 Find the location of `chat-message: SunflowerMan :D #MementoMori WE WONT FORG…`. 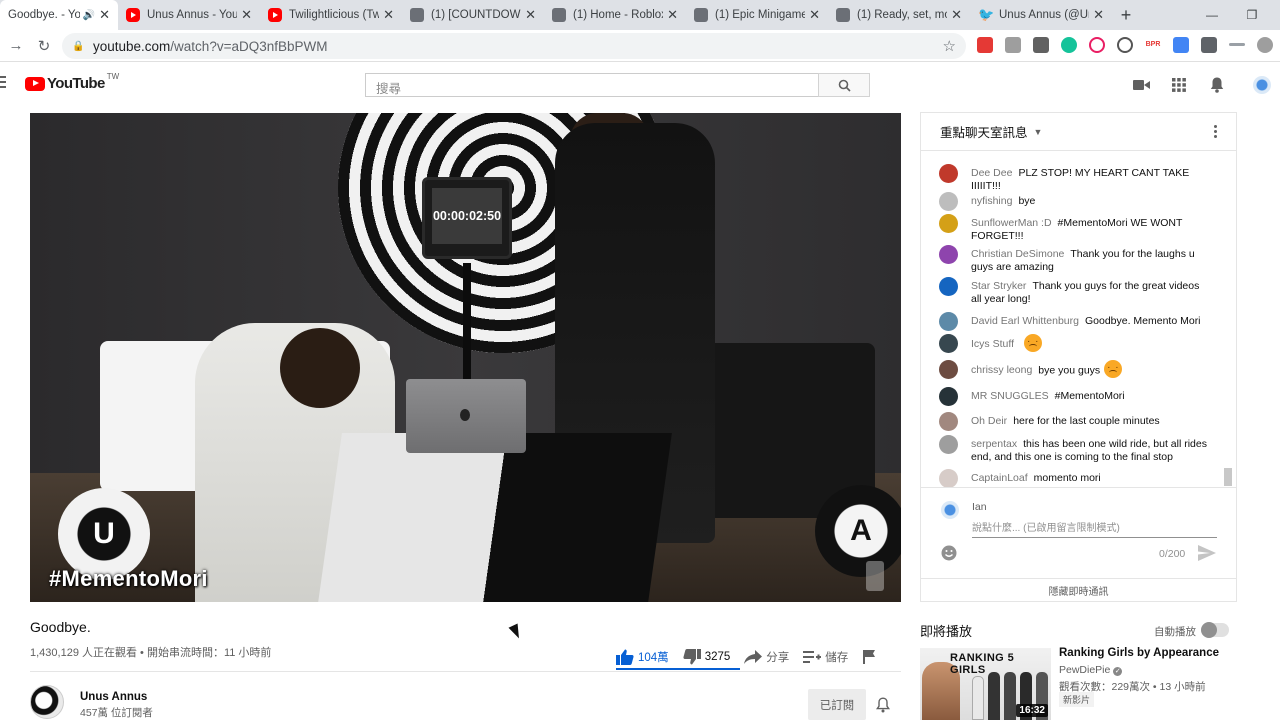

chat-message: SunflowerMan :D #MementoMori WE WONT FORG… is located at coordinates (1084, 228).